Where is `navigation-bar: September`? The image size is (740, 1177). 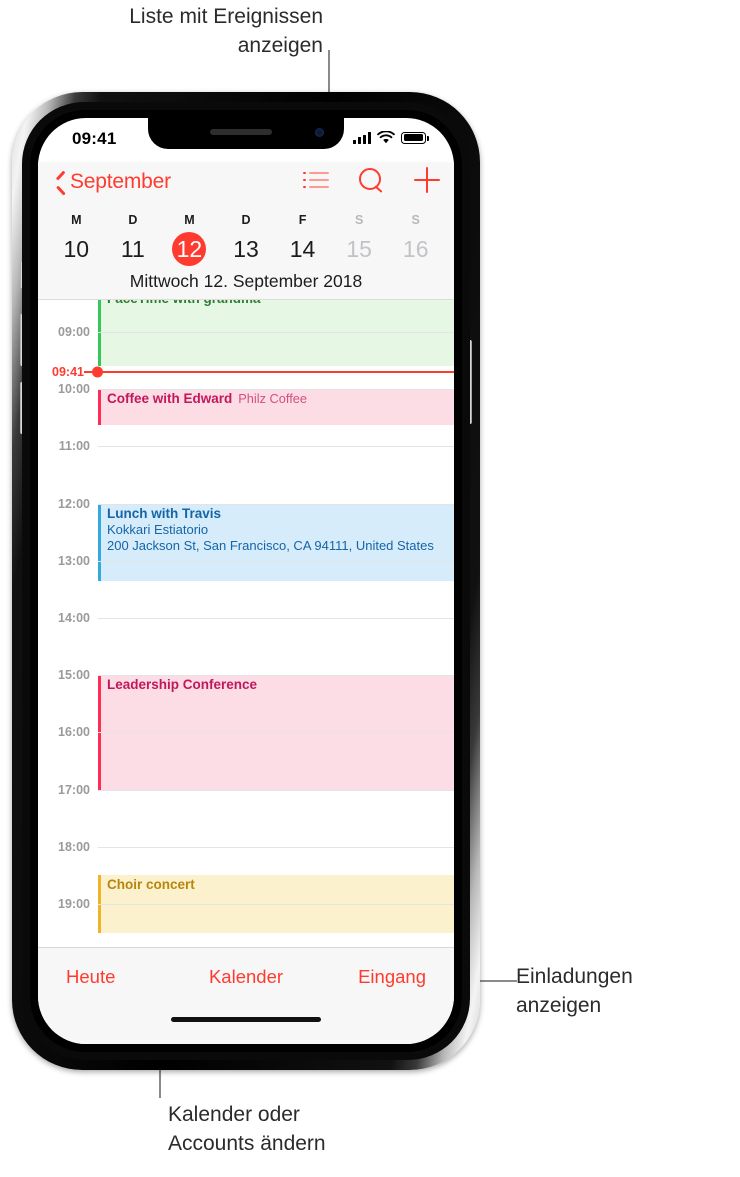
navigation-bar: September is located at coordinates (246, 185).